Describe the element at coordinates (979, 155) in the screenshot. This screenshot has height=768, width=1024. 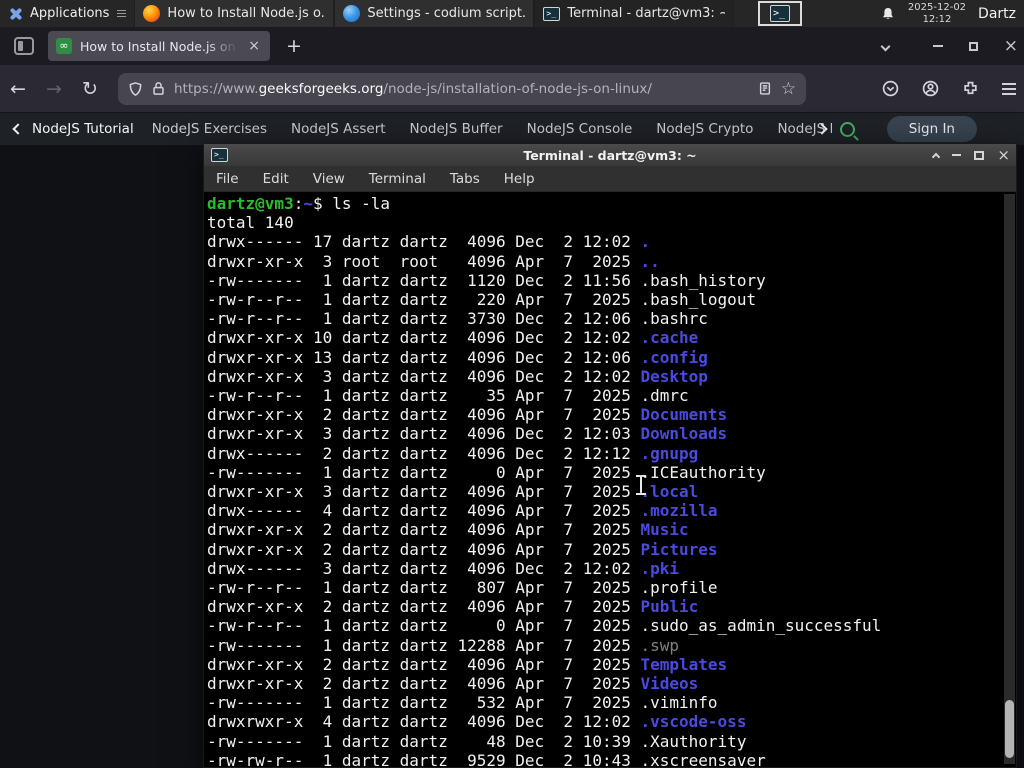
I see `terminal-maximize-button` at that location.